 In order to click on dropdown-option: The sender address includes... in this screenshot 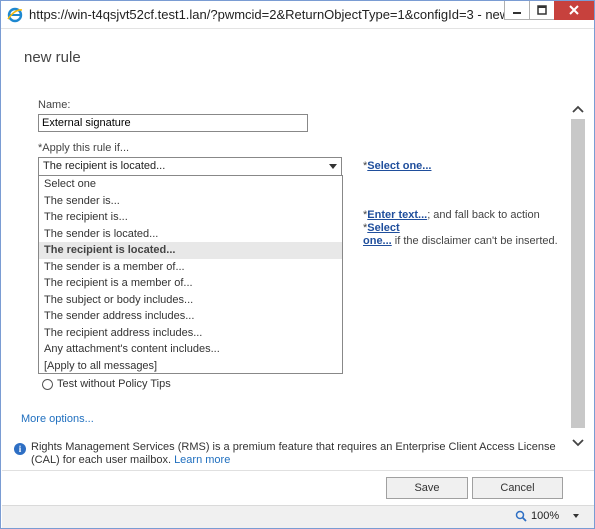, I will do `click(190, 316)`.